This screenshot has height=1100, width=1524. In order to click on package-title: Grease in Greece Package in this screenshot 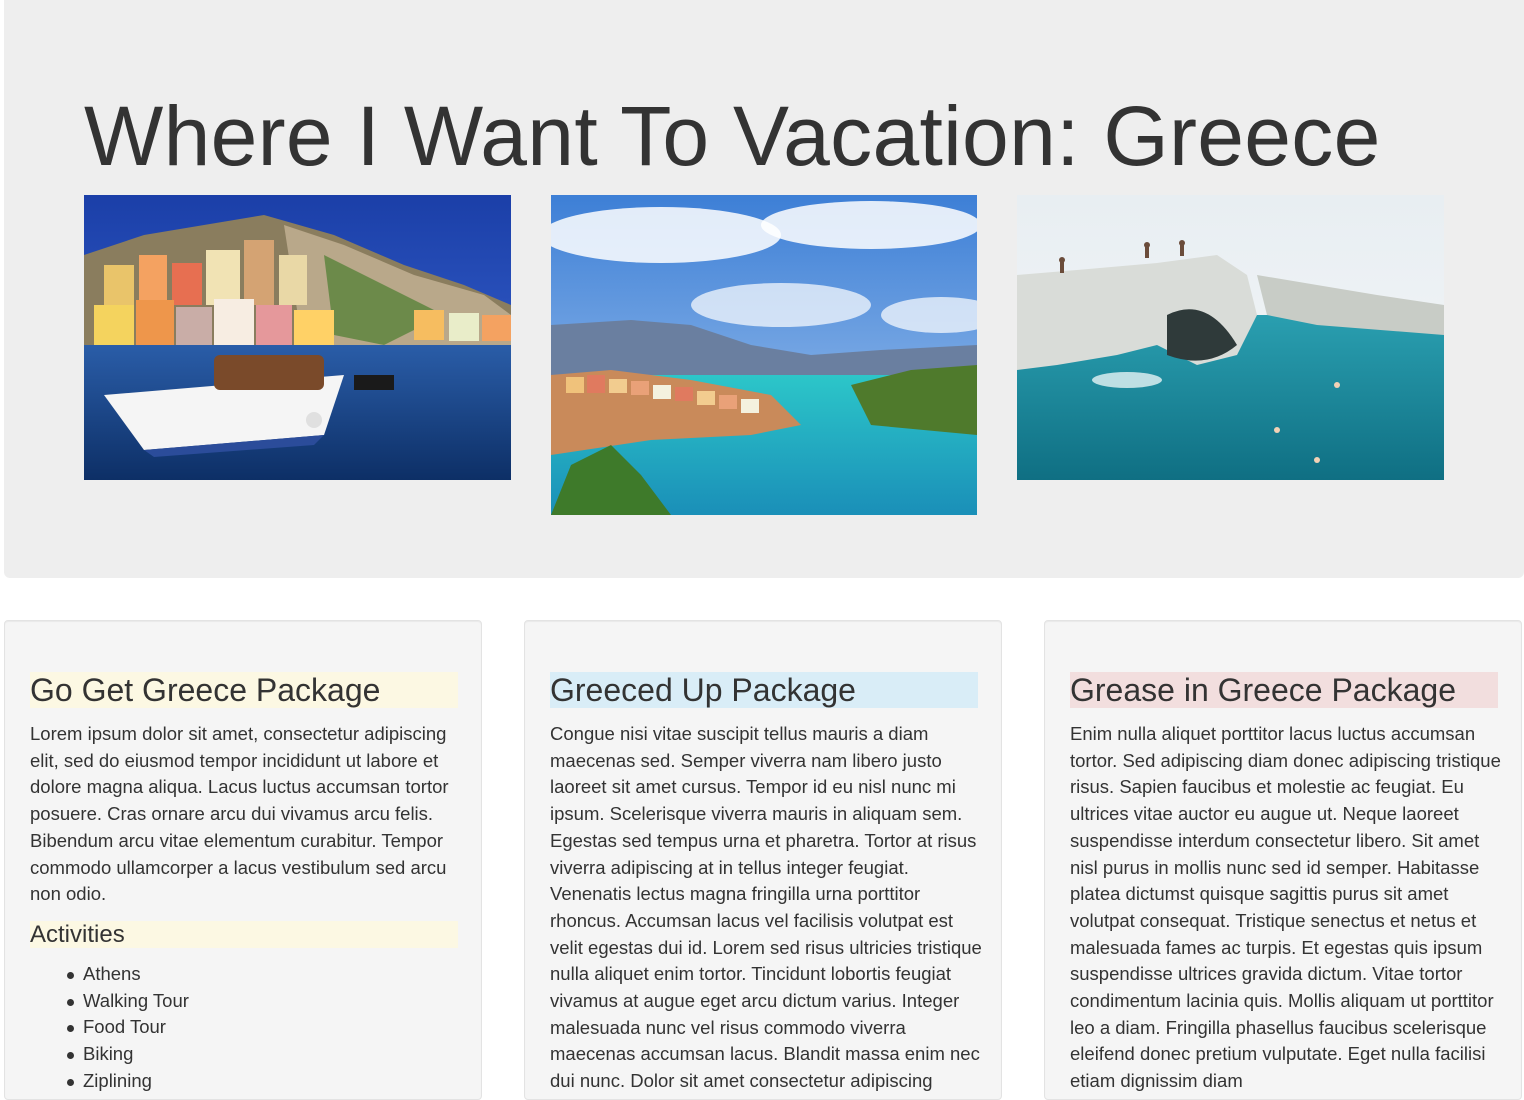, I will do `click(1284, 690)`.